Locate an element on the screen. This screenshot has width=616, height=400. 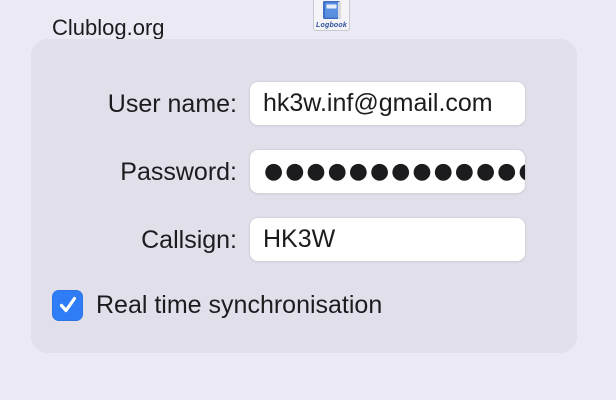
password-label: Password: is located at coordinates (178, 172).